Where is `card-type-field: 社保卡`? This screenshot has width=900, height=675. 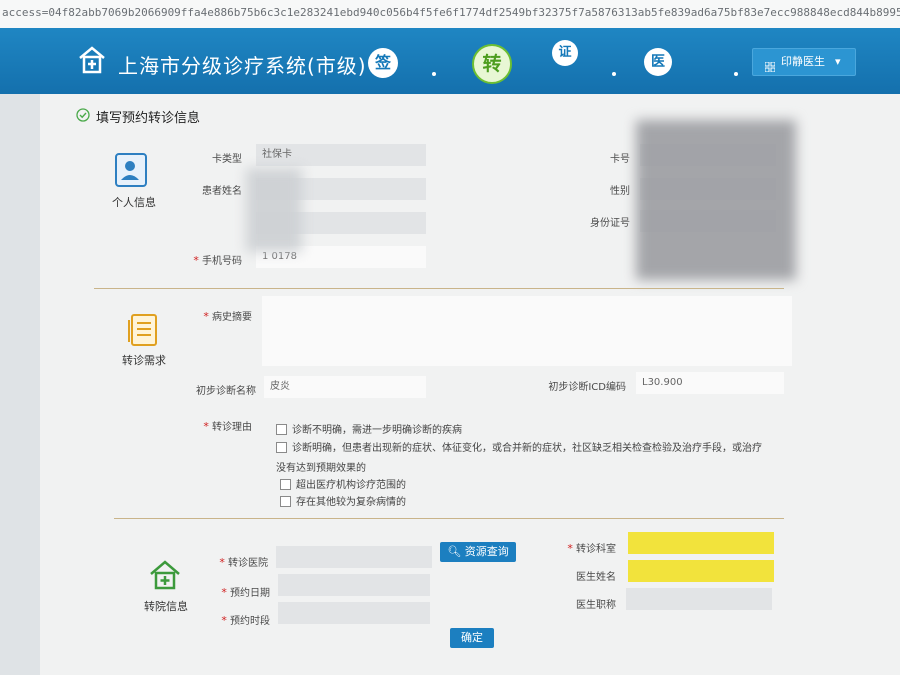
card-type-field: 社保卡 is located at coordinates (341, 155).